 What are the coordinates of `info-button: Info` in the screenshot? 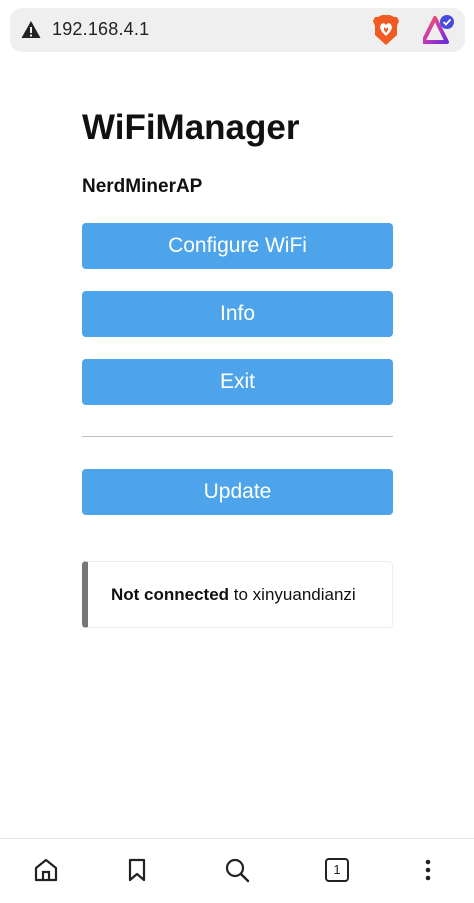 It's located at (237, 314).